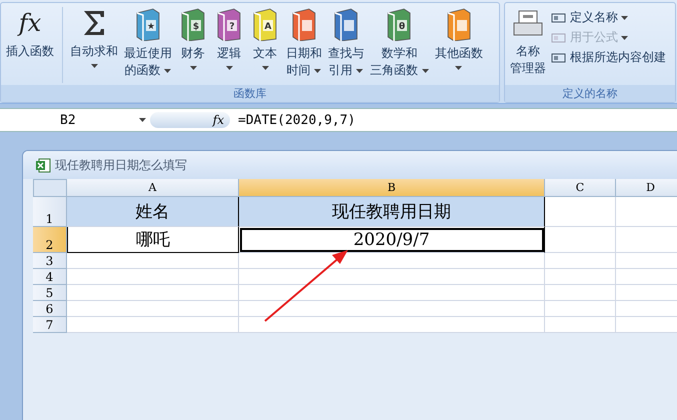 This screenshot has height=420, width=677. What do you see at coordinates (580, 188) in the screenshot?
I see `column-header: C` at bounding box center [580, 188].